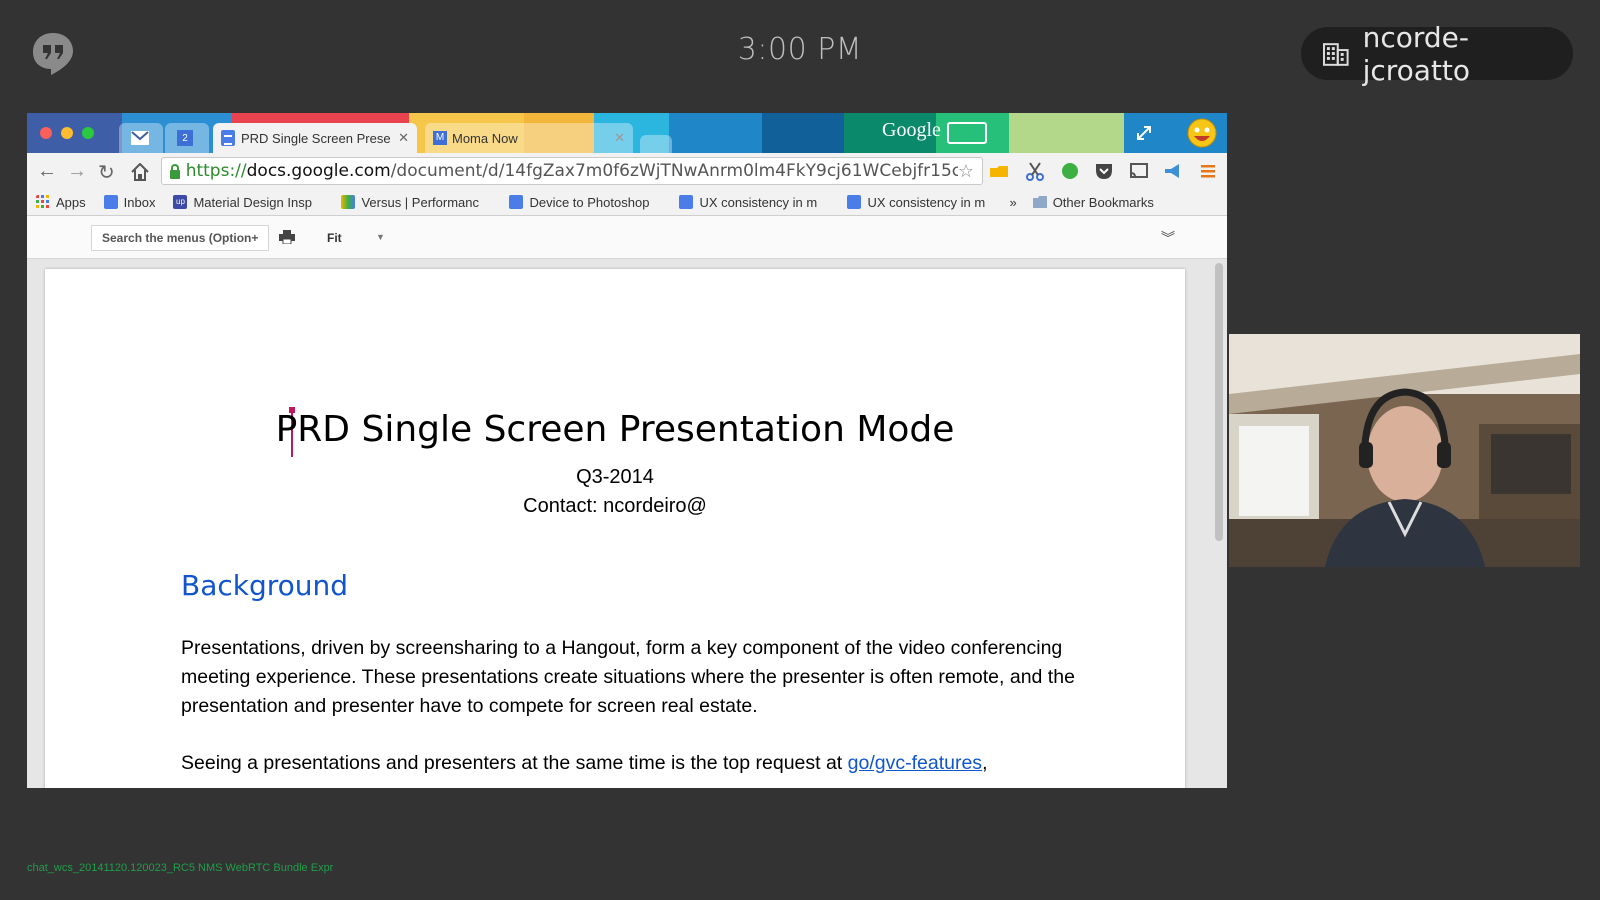 This screenshot has width=1600, height=900. I want to click on window-minimize-button, so click(67, 133).